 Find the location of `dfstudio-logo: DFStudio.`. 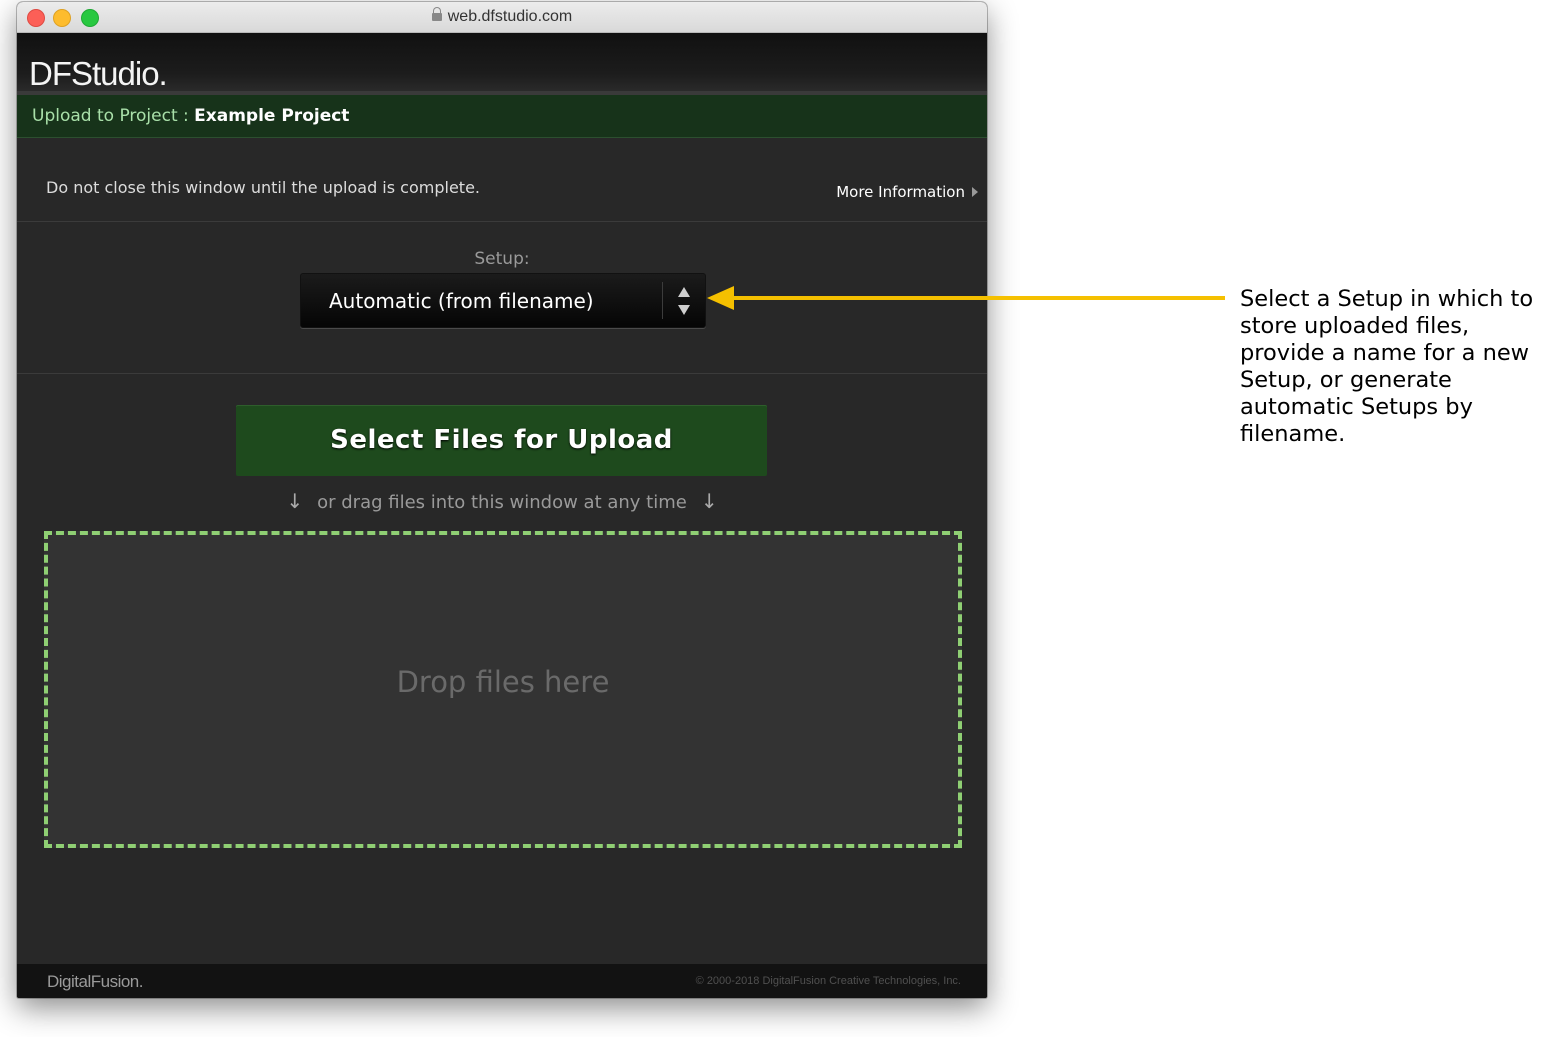

dfstudio-logo: DFStudio. is located at coordinates (98, 73).